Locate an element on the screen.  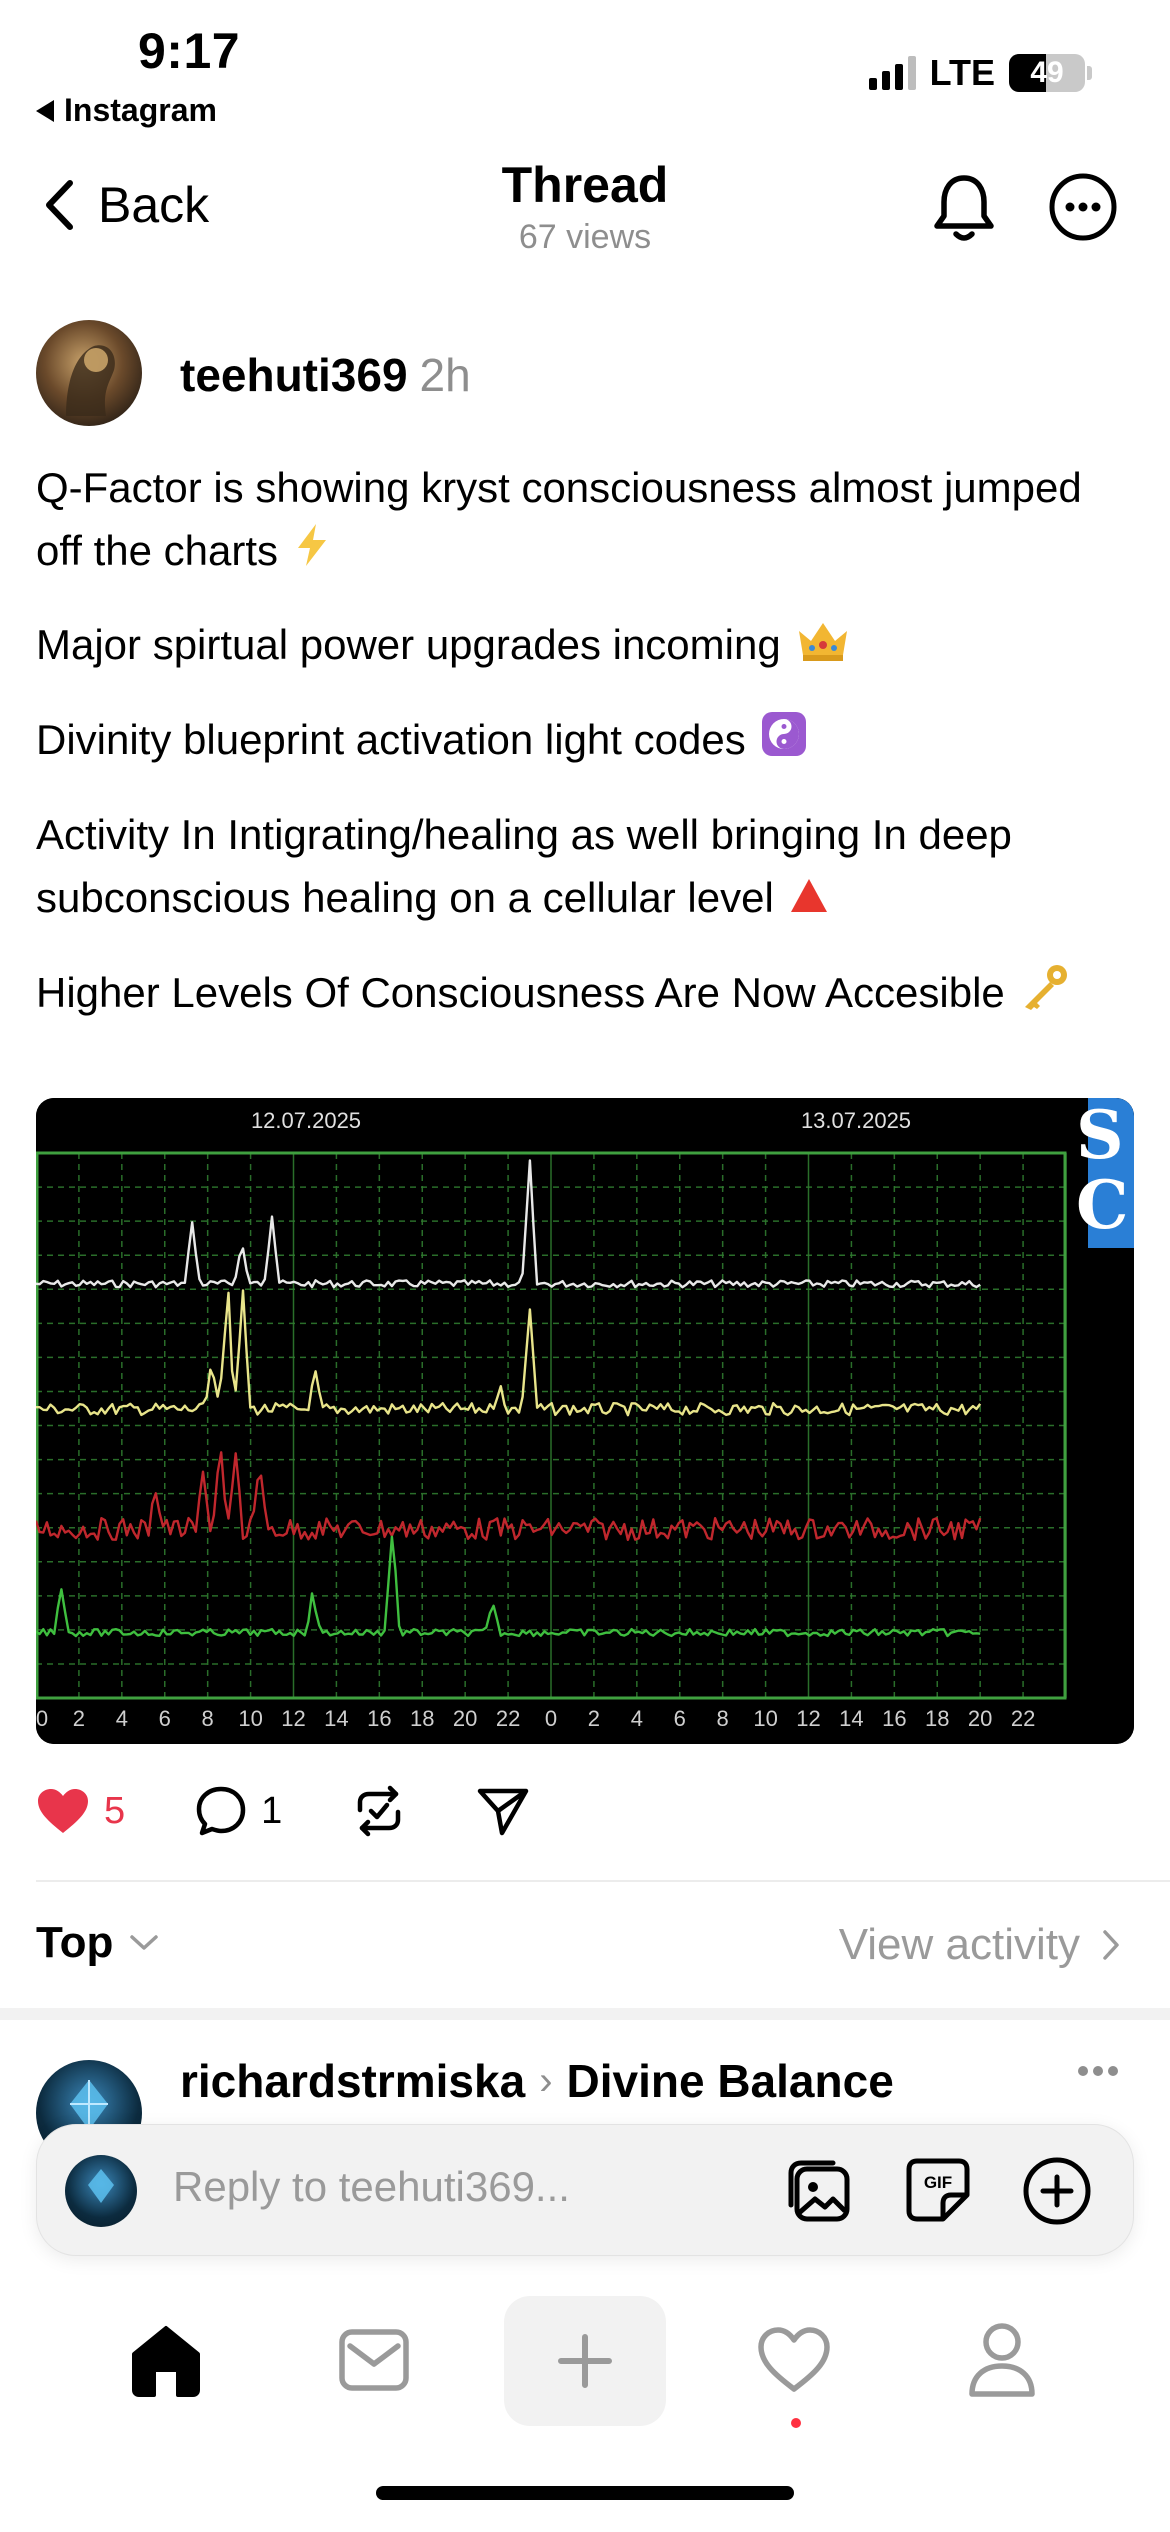
key-emoji is located at coordinates (1045, 995).